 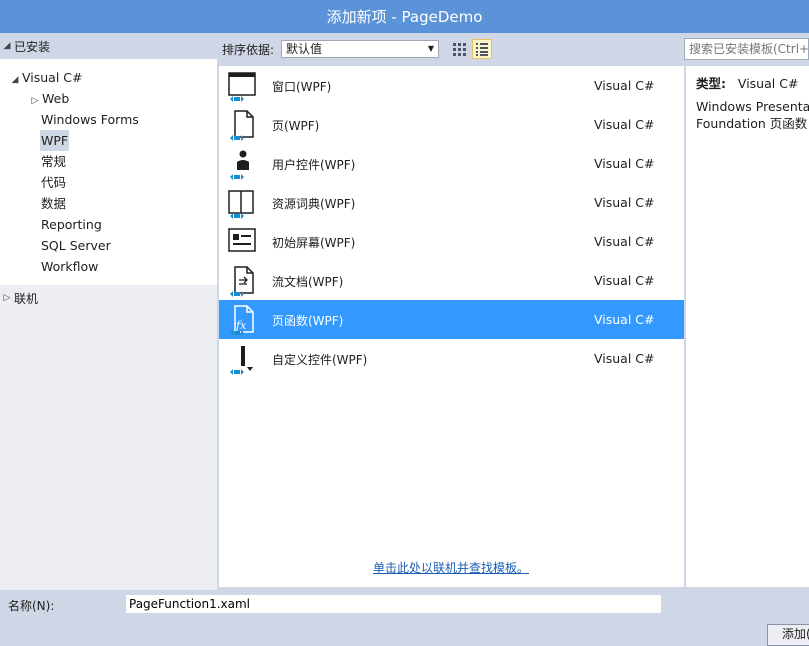 I want to click on template-row: 用户控件(WPF) Visual C#, so click(x=451, y=163).